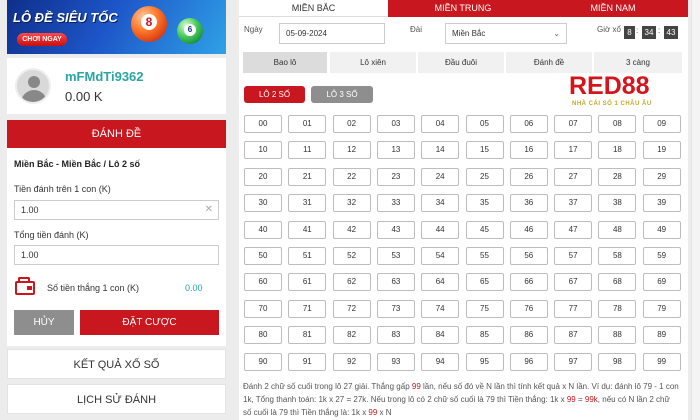  I want to click on number-cell: 22, so click(351, 176).